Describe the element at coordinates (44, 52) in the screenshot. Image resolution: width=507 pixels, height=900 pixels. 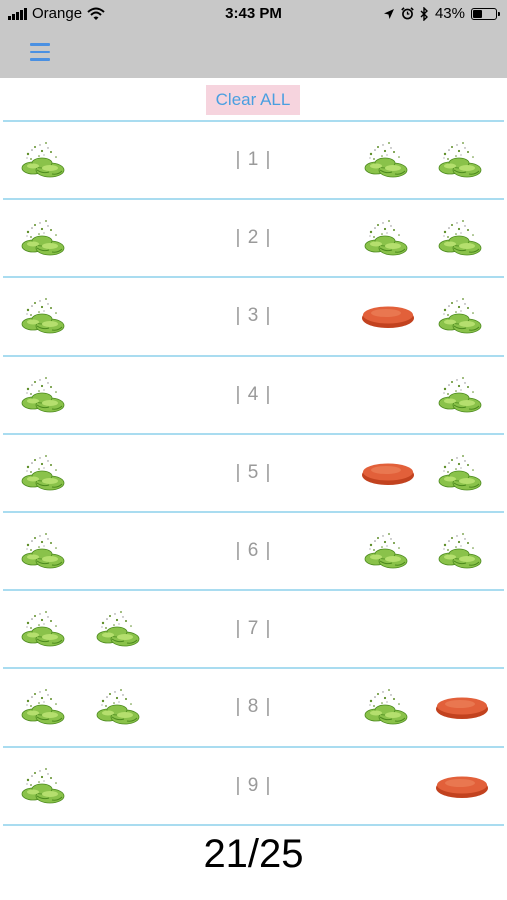
I see `hamburger-menu-icon` at that location.